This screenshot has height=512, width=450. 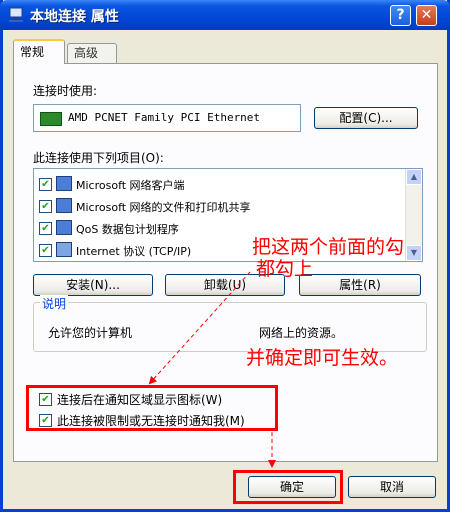 I want to click on annotation-arrows, so click(x=212, y=369).